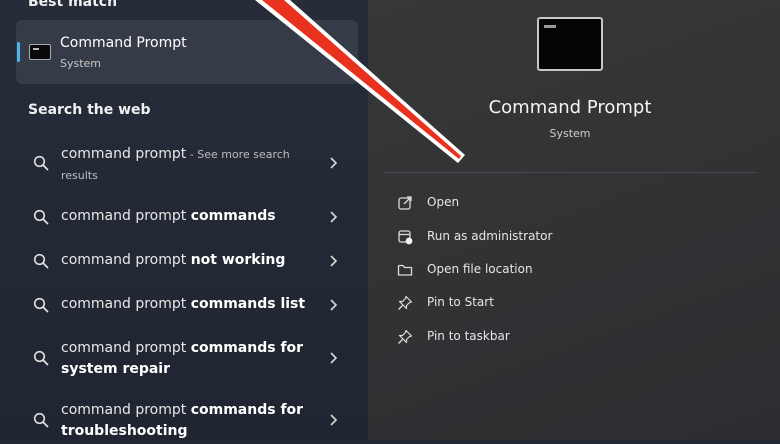 The width and height of the screenshot is (780, 444). I want to click on web-result-item: command prompt commands list, so click(184, 305).